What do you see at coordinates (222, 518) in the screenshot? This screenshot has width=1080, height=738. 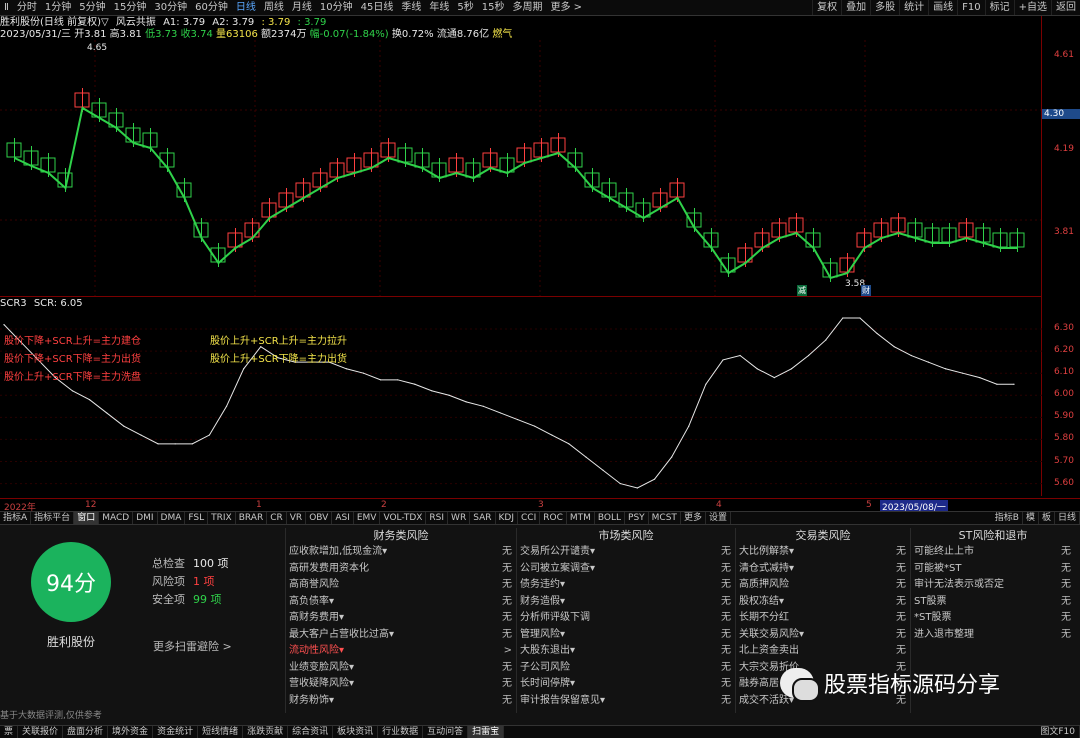 I see `indicator-tab: TRIX` at bounding box center [222, 518].